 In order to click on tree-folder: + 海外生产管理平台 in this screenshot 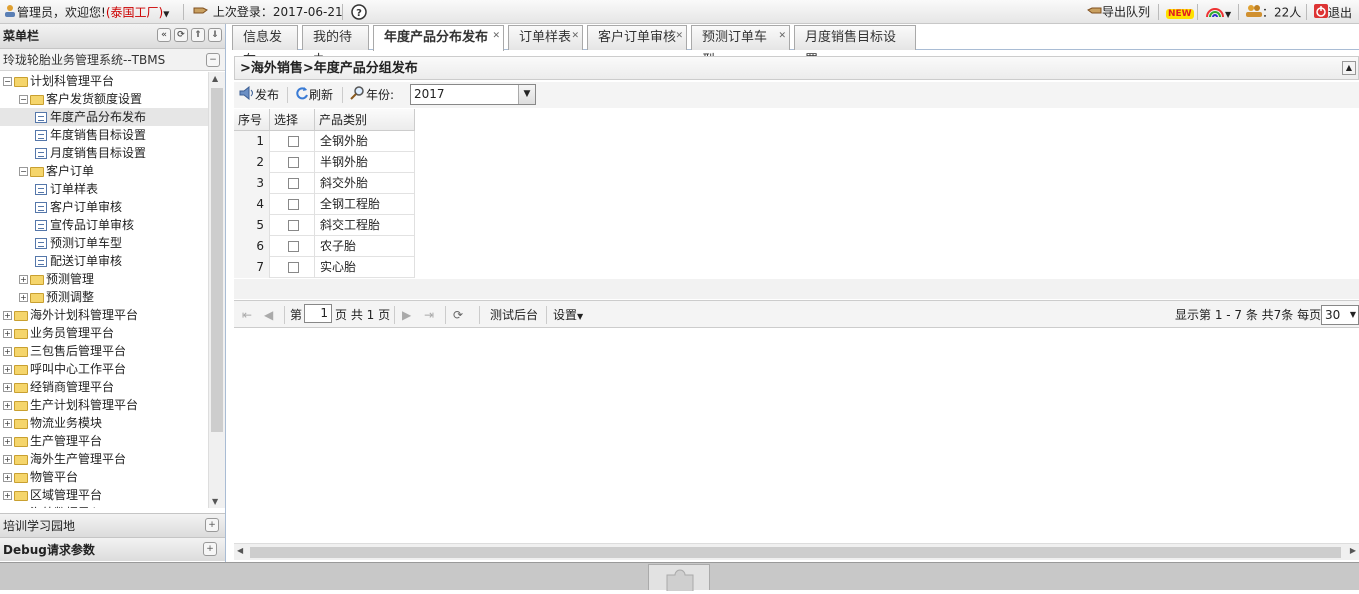, I will do `click(64, 459)`.